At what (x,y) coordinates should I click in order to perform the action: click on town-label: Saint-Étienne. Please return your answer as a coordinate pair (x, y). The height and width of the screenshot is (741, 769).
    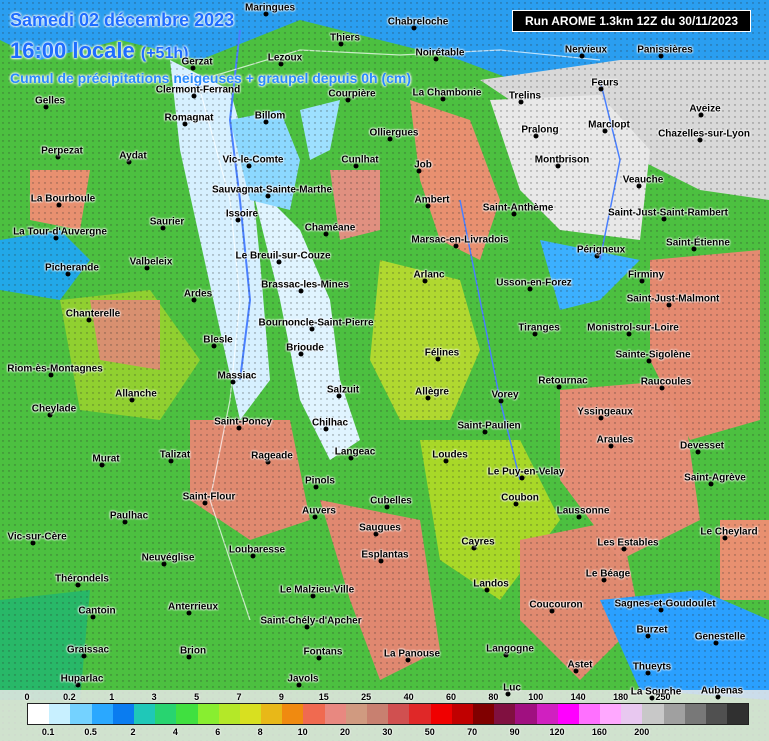
    Looking at the image, I should click on (698, 243).